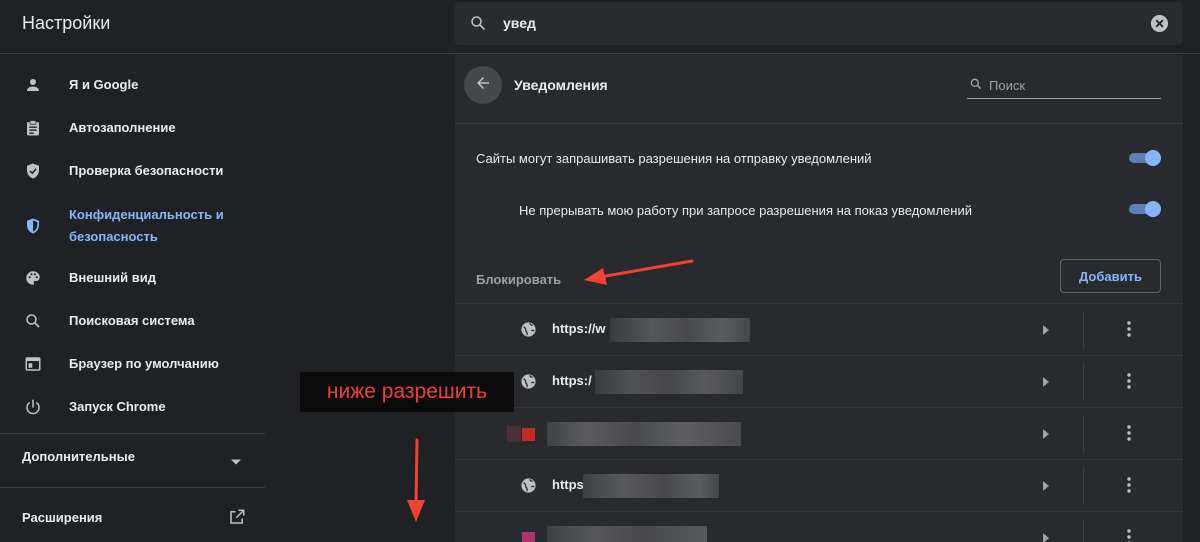 Image resolution: width=1200 pixels, height=542 pixels. I want to click on sidebar-item-safety-check: Проверка безопасности, so click(132, 171).